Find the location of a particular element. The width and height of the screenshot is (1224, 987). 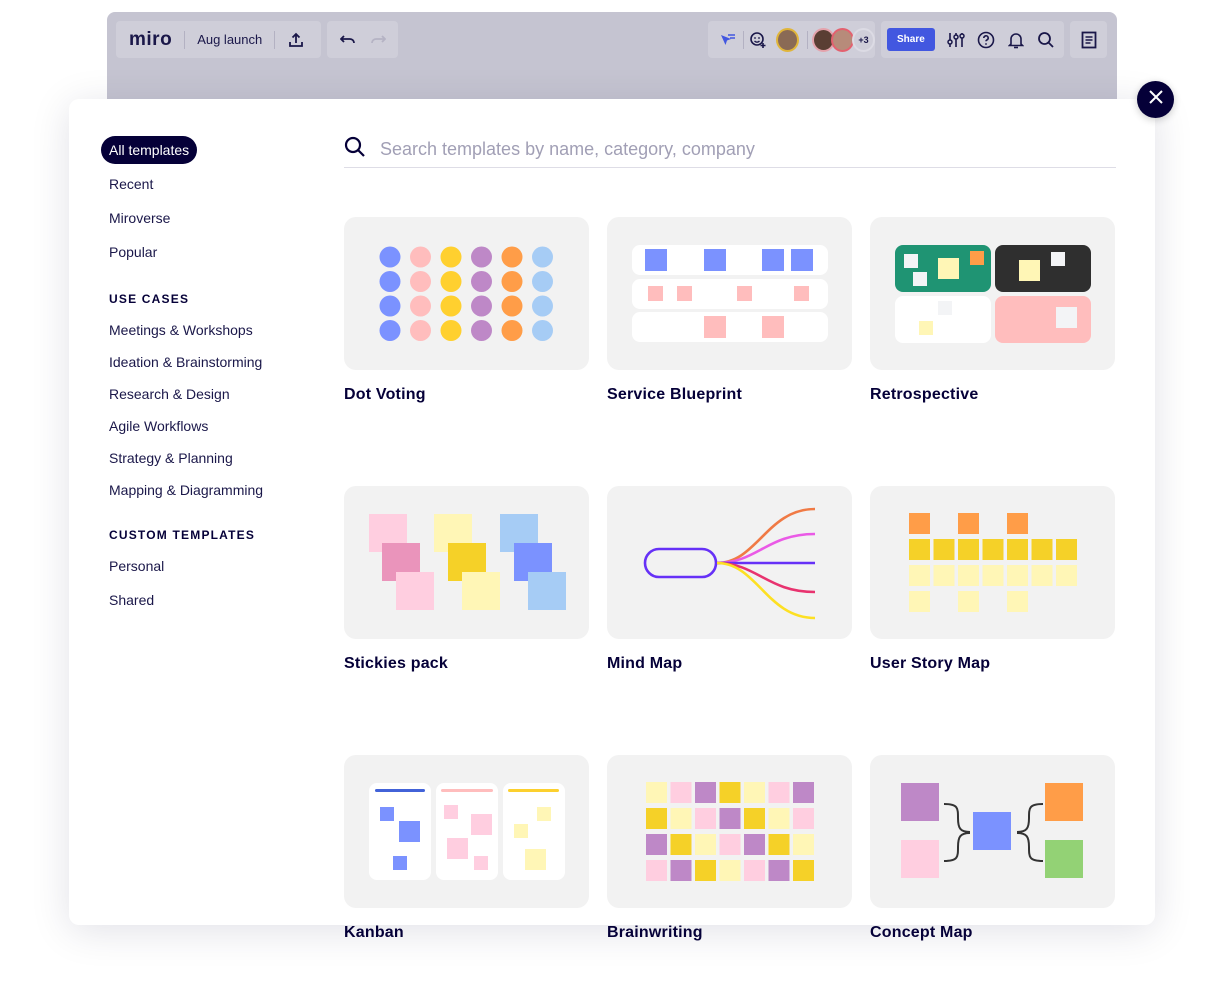

notes-group is located at coordinates (1088, 39).